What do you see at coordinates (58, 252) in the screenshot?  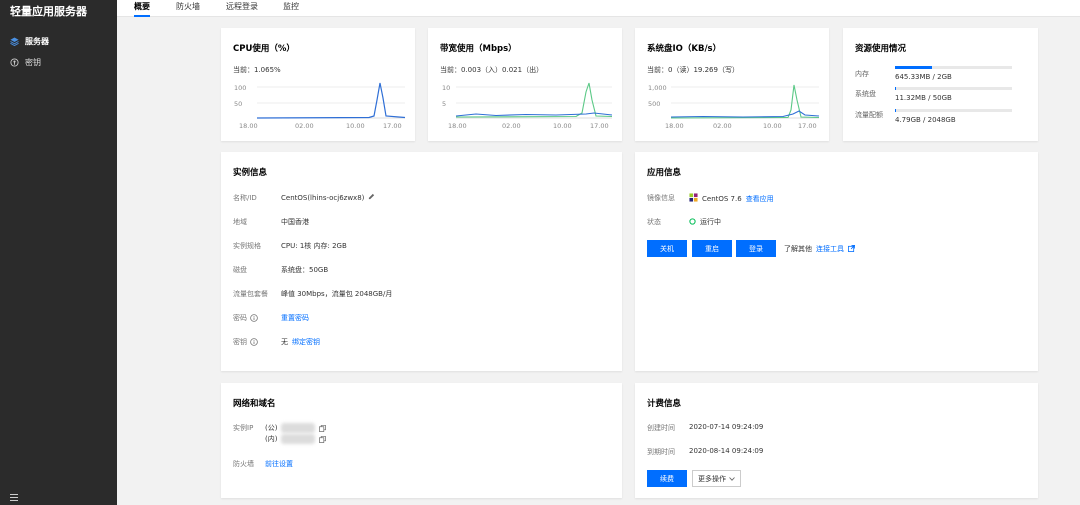 I see `sidebar: 轻量应用服务器 服务器 密钥` at bounding box center [58, 252].